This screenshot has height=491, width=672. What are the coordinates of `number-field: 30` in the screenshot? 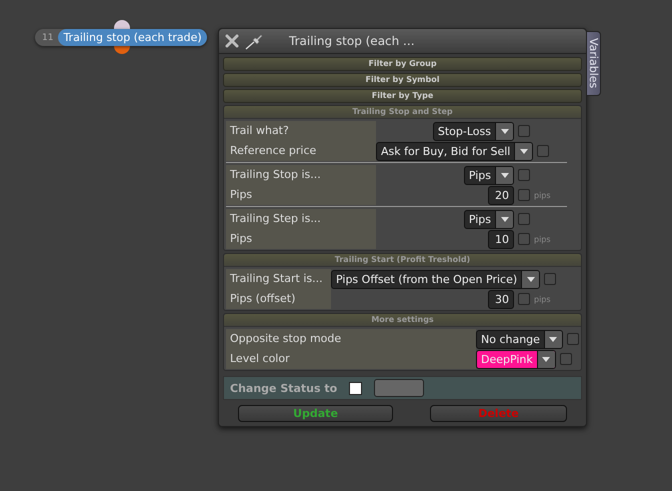 It's located at (501, 299).